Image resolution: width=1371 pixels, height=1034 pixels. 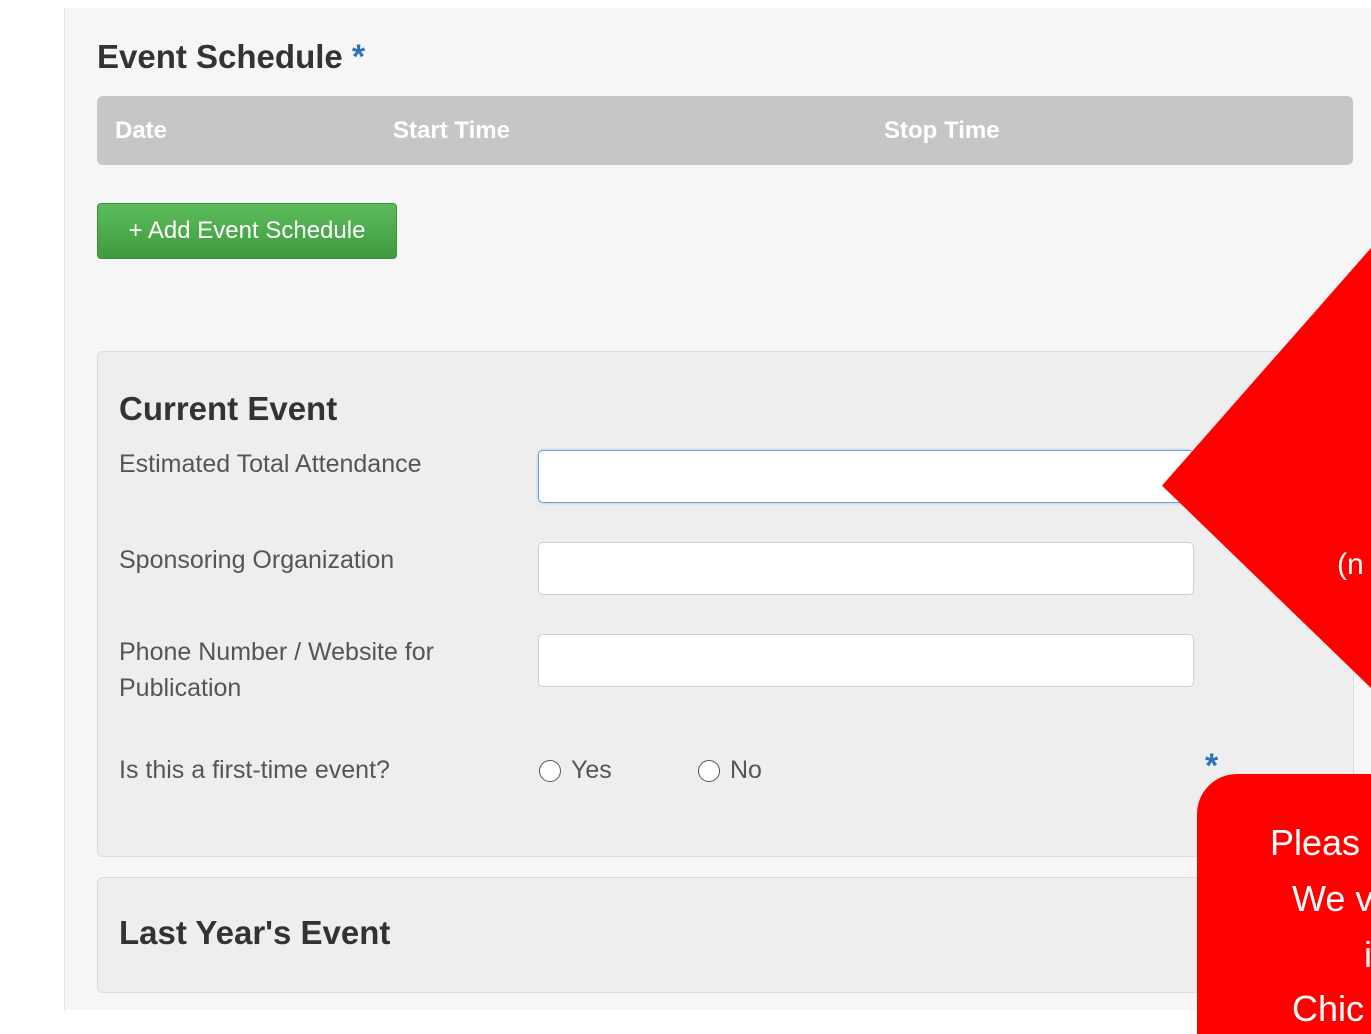 What do you see at coordinates (1367, 954) in the screenshot?
I see `callout-line-3: i` at bounding box center [1367, 954].